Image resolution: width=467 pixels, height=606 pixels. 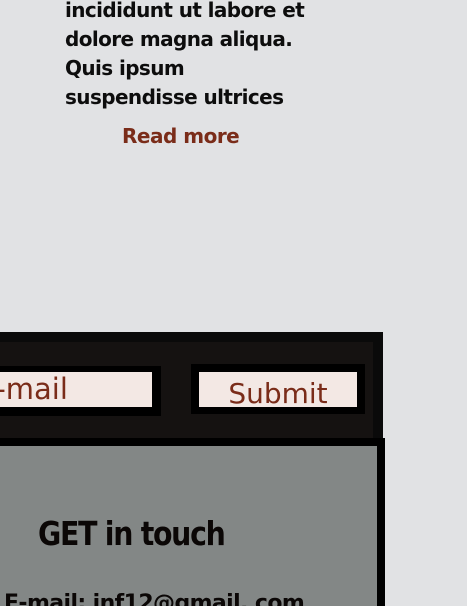 I want to click on read-more-link: Read more, so click(x=181, y=136).